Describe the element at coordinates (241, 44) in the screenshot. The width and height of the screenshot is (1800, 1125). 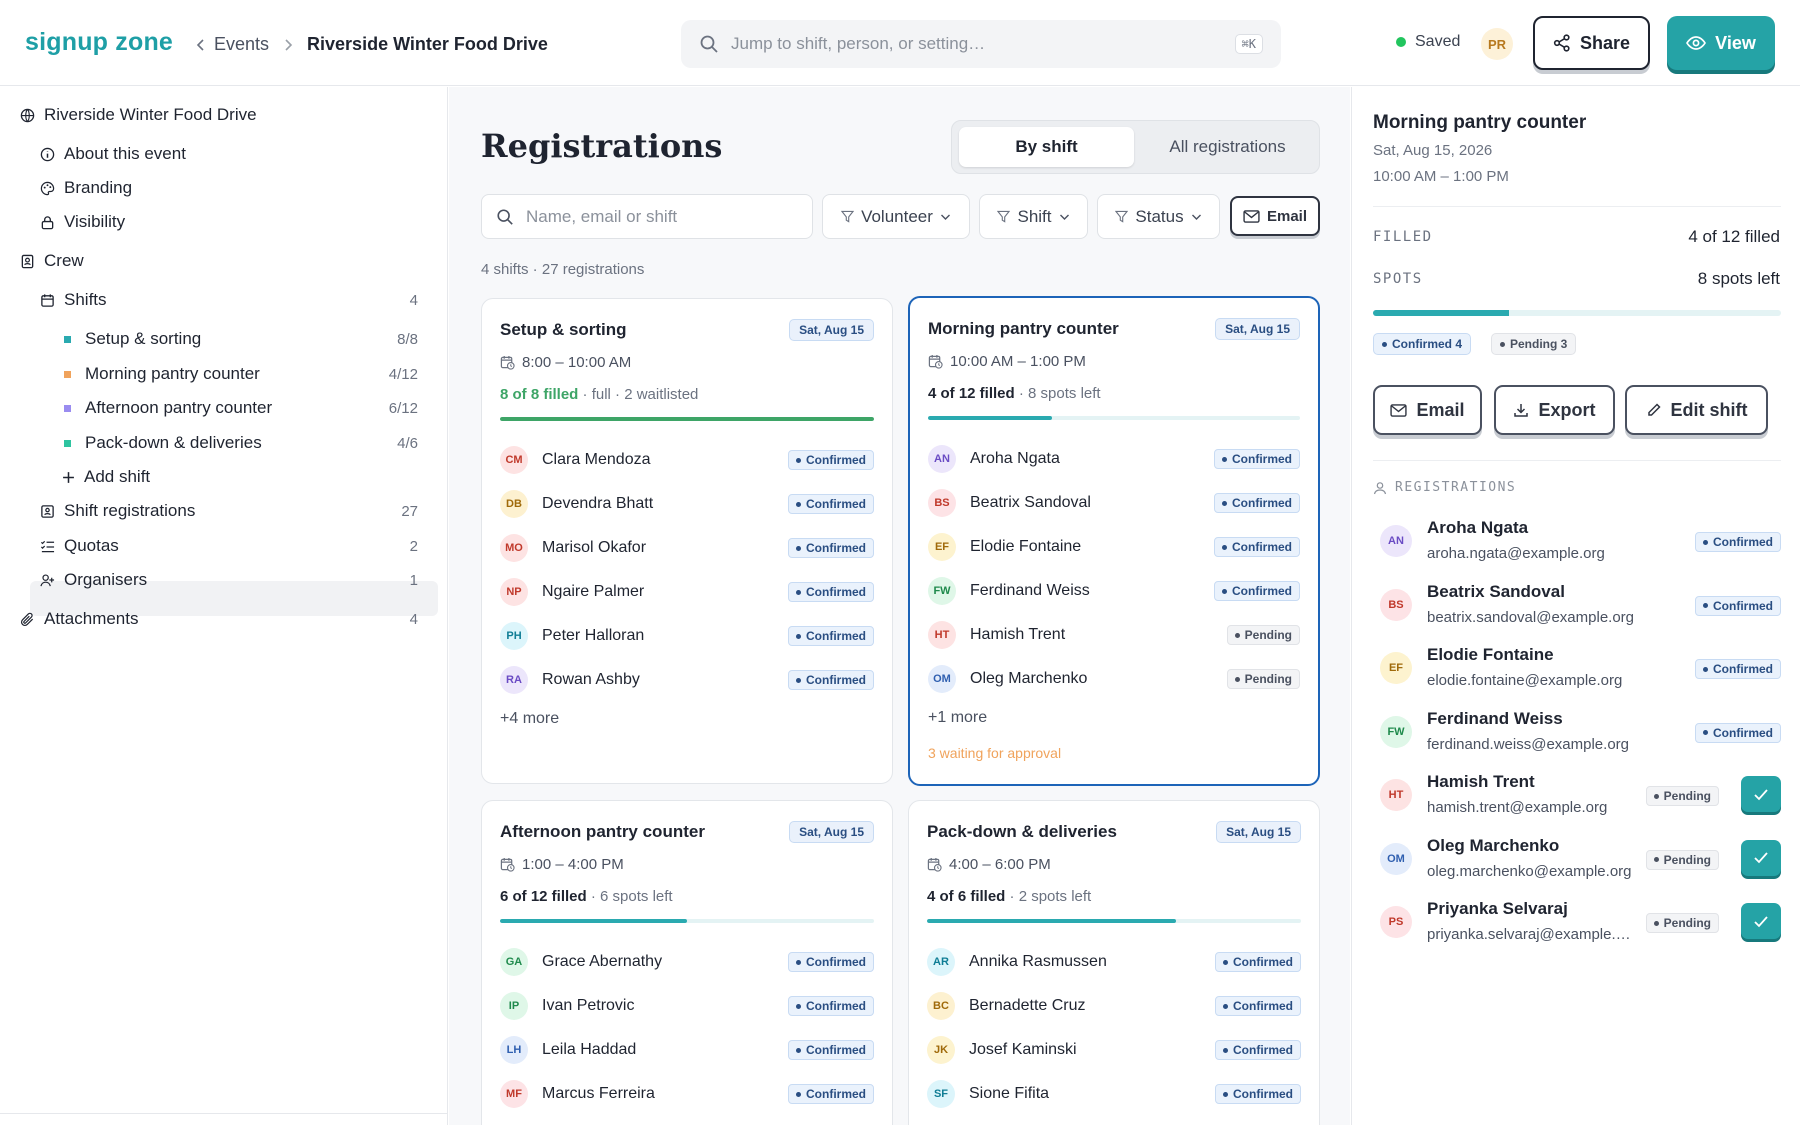
I see `breadcrumb-events: Events` at that location.